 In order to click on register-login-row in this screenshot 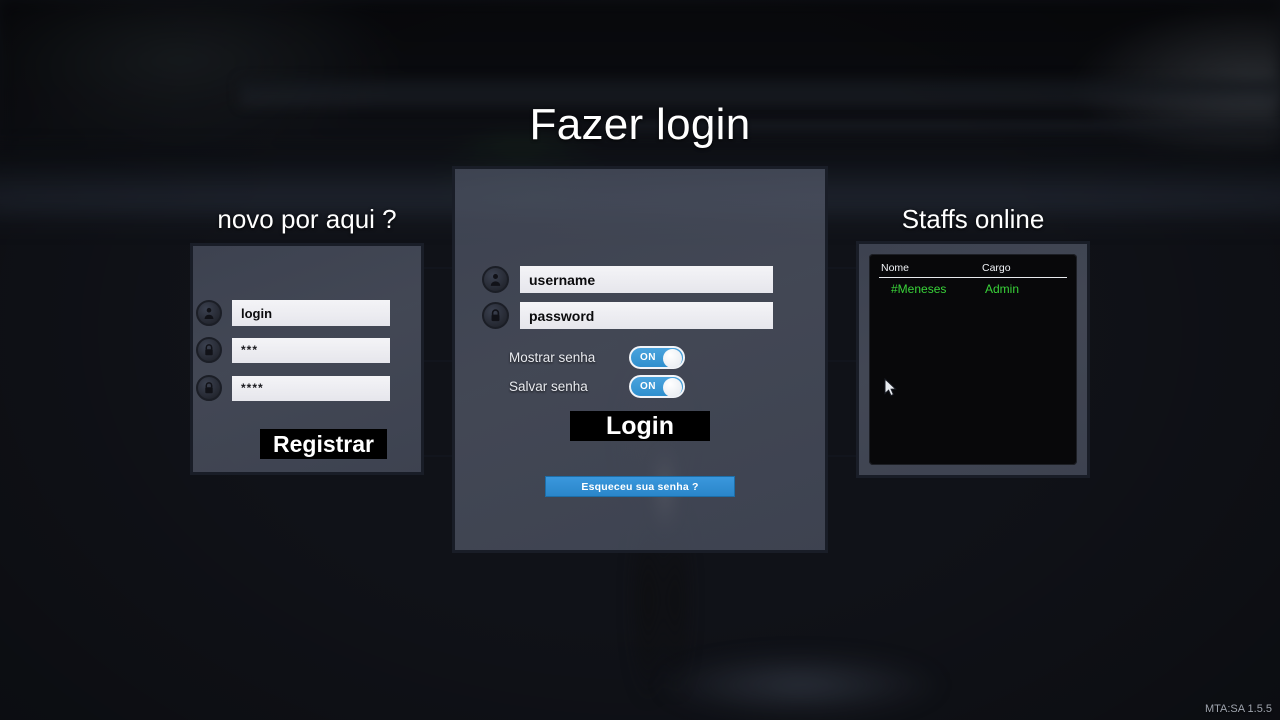, I will do `click(293, 313)`.